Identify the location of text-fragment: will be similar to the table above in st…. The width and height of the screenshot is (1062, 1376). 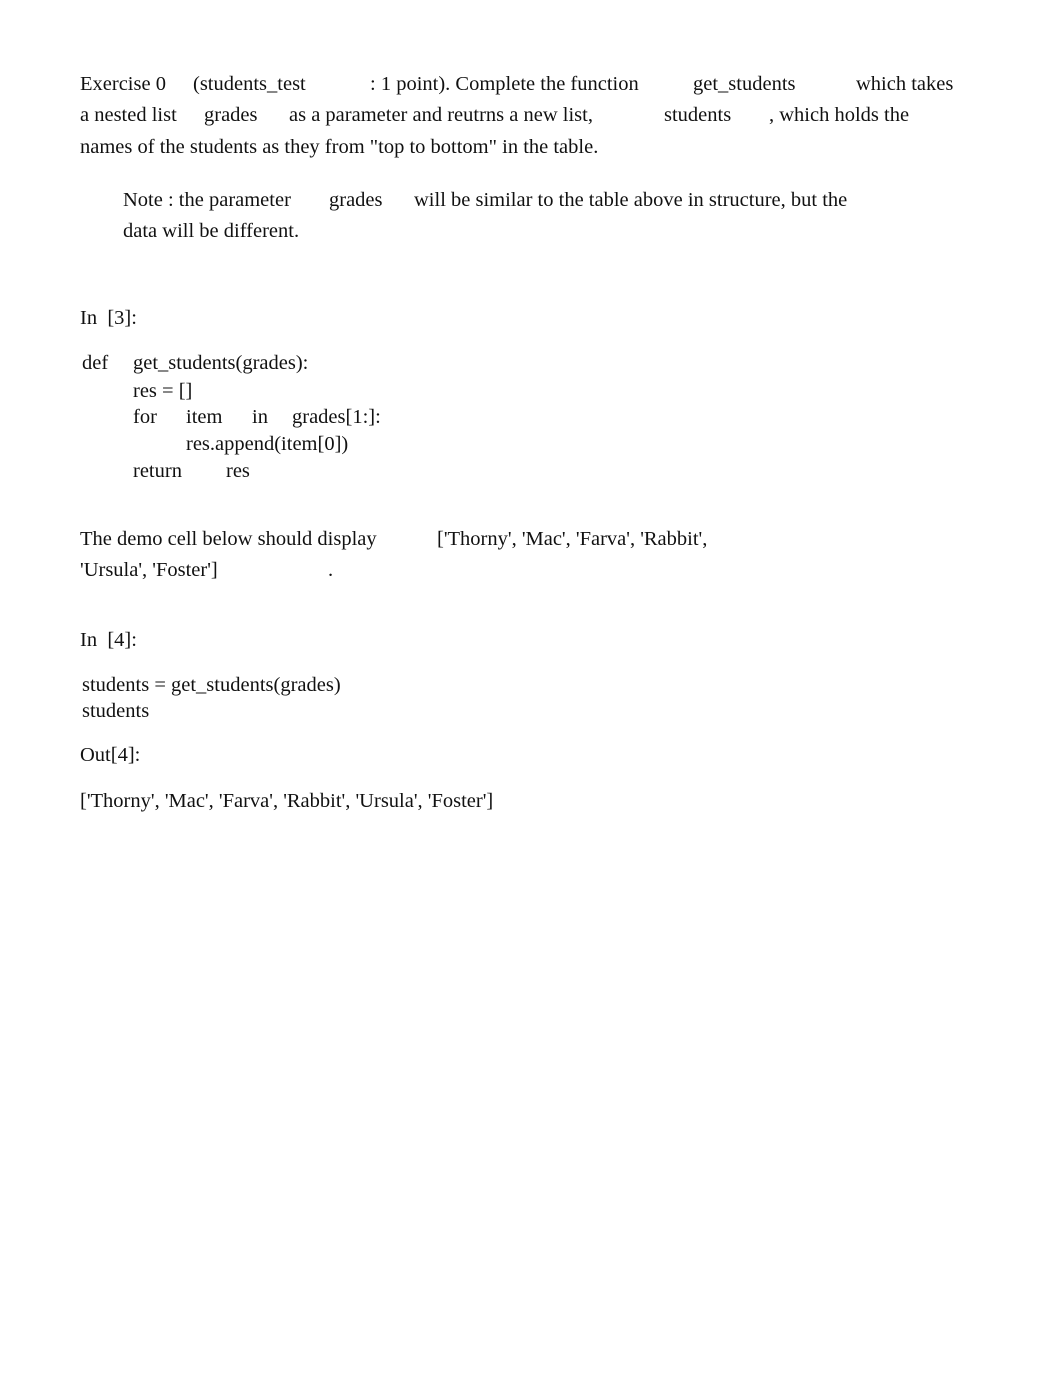
(631, 200).